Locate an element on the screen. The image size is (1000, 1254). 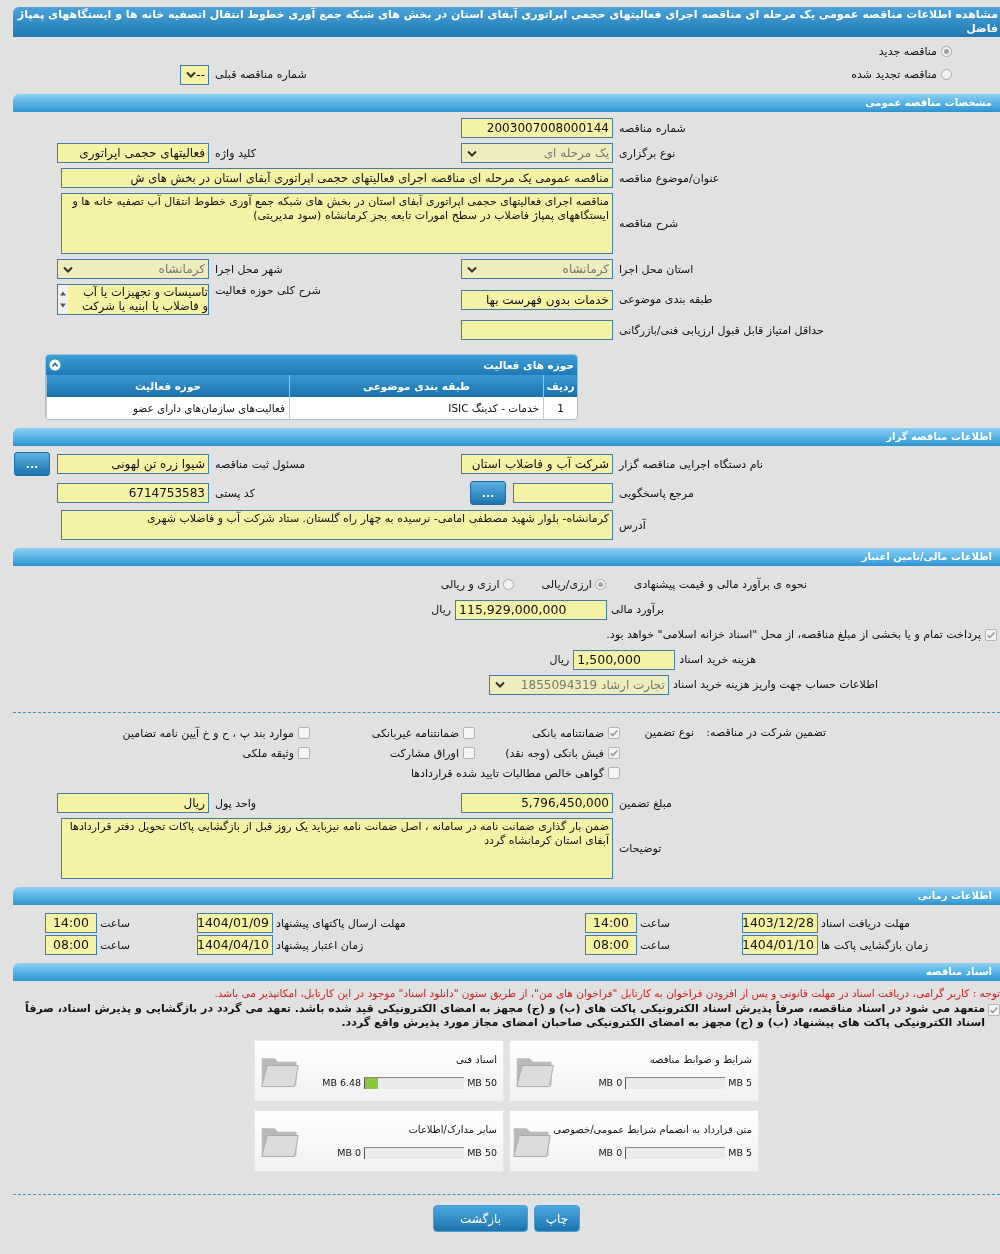
date-field: 1404/01/09 is located at coordinates (235, 923).